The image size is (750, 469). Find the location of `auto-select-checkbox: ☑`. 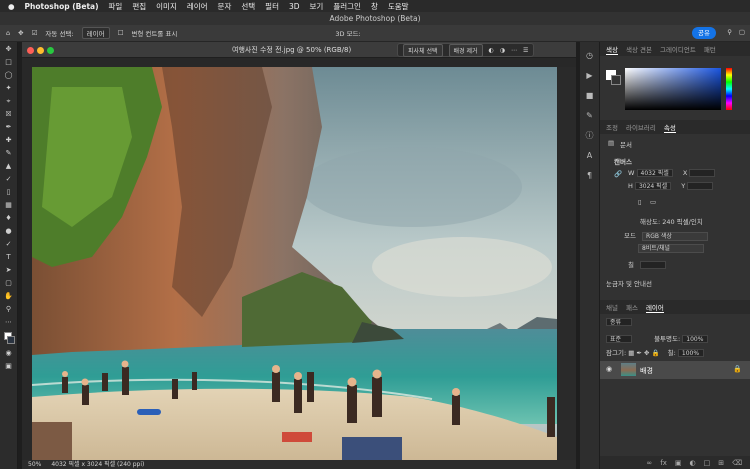

auto-select-checkbox: ☑ is located at coordinates (35, 33).